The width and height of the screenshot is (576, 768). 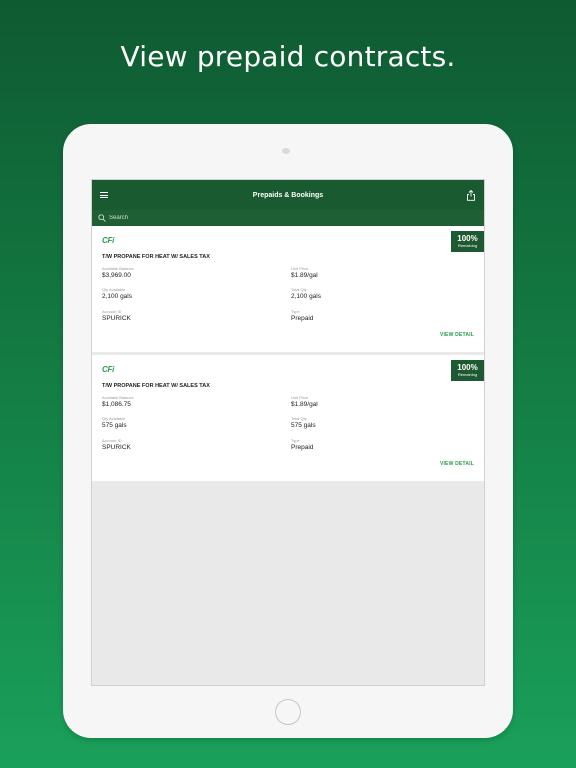 What do you see at coordinates (288, 56) in the screenshot?
I see `headline: View prepaid contracts.` at bounding box center [288, 56].